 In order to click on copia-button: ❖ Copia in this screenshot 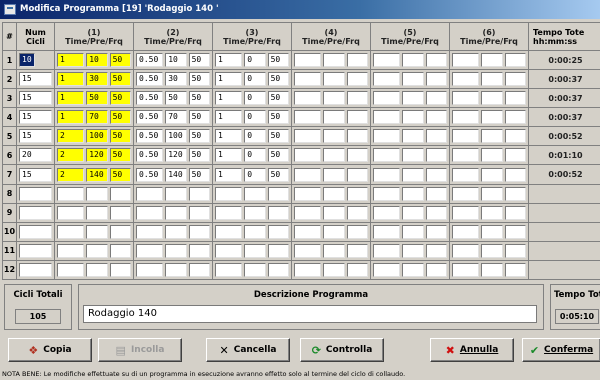, I will do `click(50, 350)`.